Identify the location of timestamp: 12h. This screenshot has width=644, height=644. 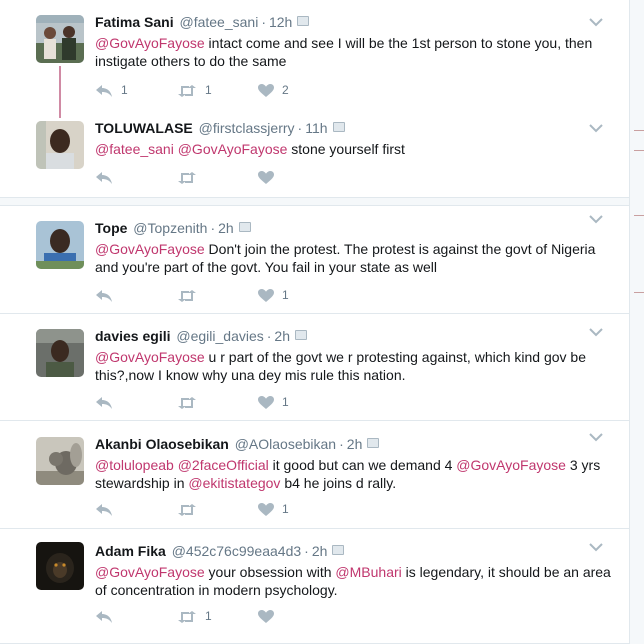
(280, 22).